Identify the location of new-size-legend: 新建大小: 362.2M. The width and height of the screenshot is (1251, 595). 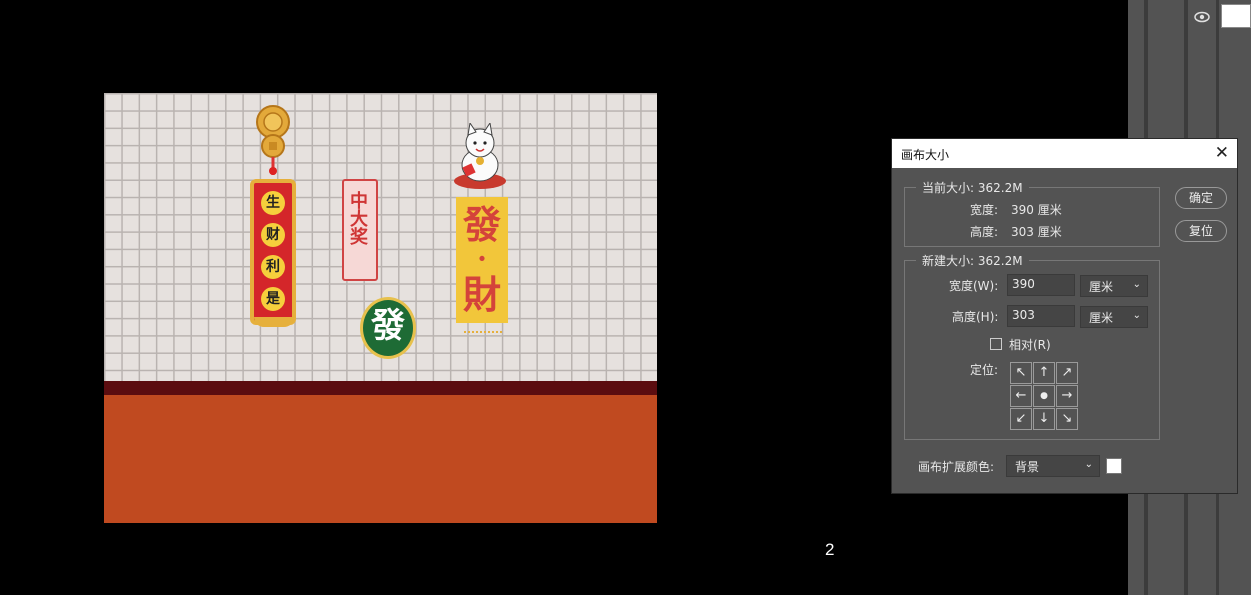
(972, 260).